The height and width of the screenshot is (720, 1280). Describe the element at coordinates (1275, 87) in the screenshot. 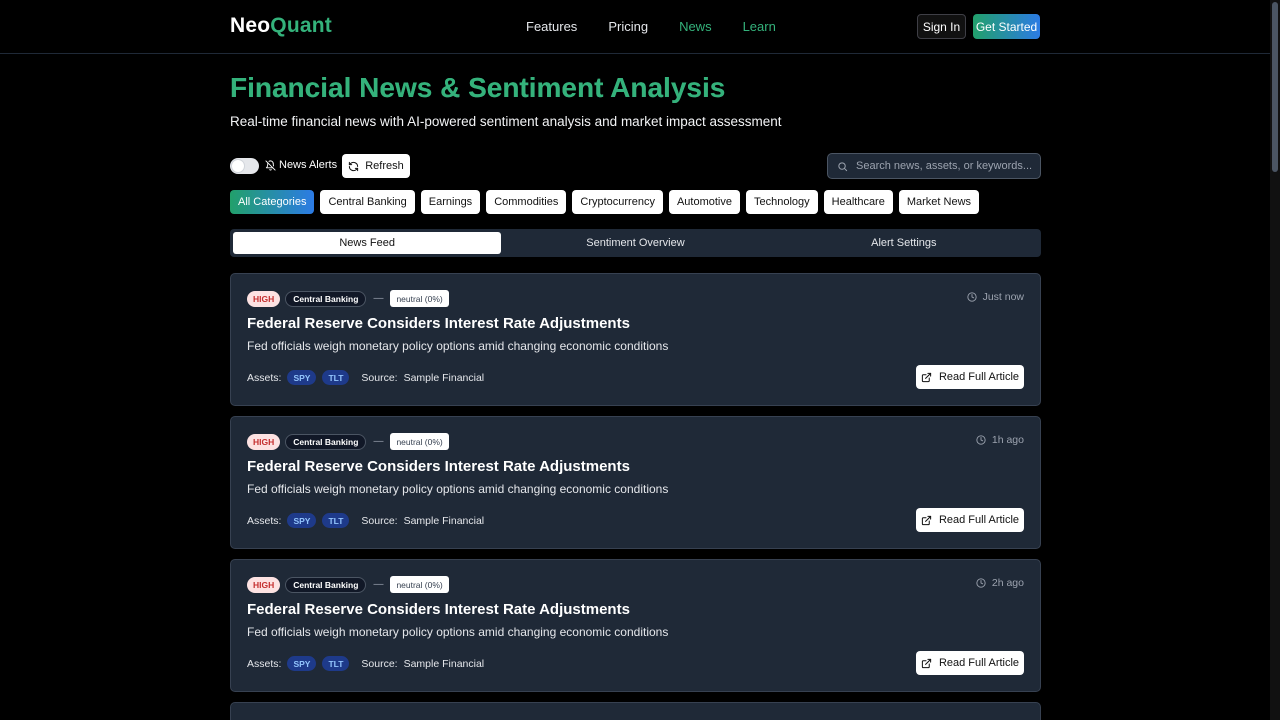

I see `scrollbar-thumb` at that location.